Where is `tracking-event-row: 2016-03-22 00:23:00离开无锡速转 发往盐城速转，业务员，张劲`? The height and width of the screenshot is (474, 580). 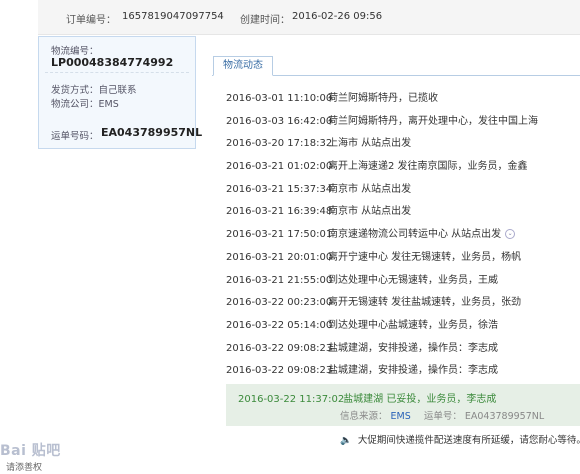 tracking-event-row: 2016-03-22 00:23:00离开无锡速转 发往盐城速转，业务员，张劲 is located at coordinates (403, 303).